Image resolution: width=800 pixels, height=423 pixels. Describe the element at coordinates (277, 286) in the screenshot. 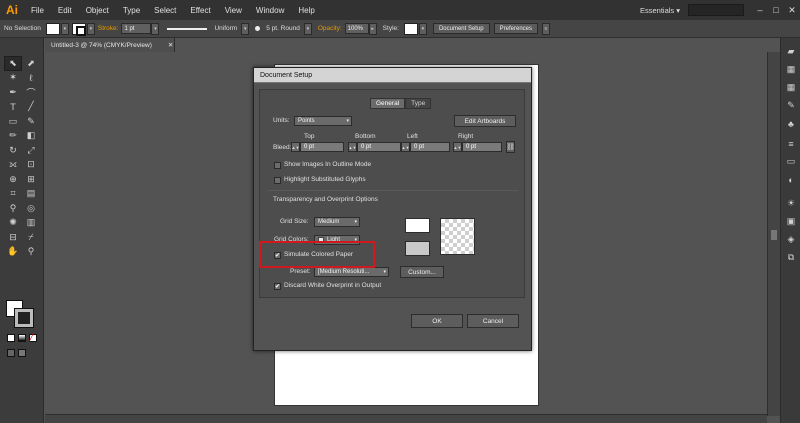

I see `discard-white-checkbox: ✔` at that location.